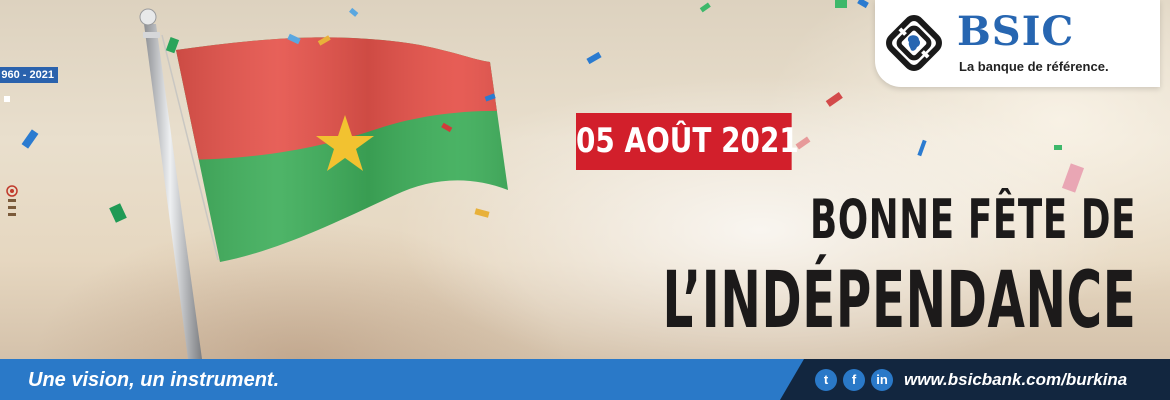 The height and width of the screenshot is (400, 1170). Describe the element at coordinates (882, 380) in the screenshot. I see `linkedin-icon: in` at that location.